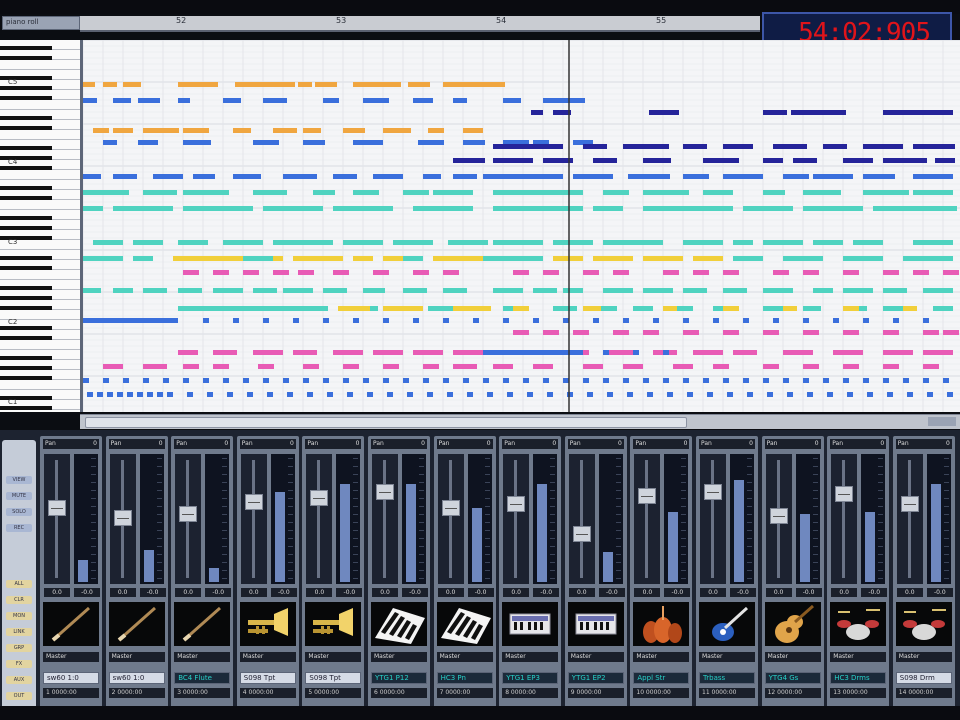  What do you see at coordinates (333, 678) in the screenshot?
I see `instrument-name: S098 Tpt` at bounding box center [333, 678].